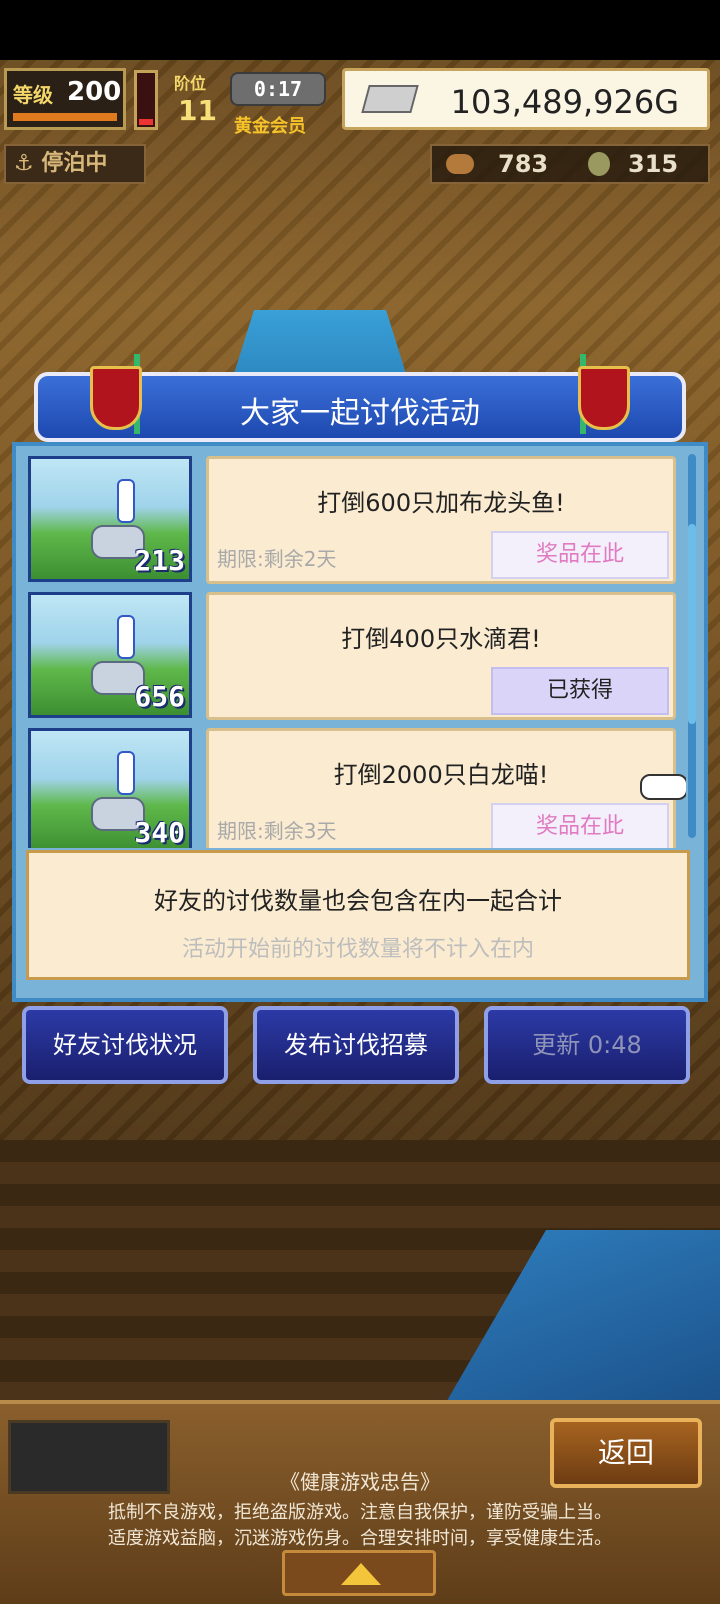 This screenshot has width=720, height=1604. I want to click on stamina-gauge, so click(146, 100).